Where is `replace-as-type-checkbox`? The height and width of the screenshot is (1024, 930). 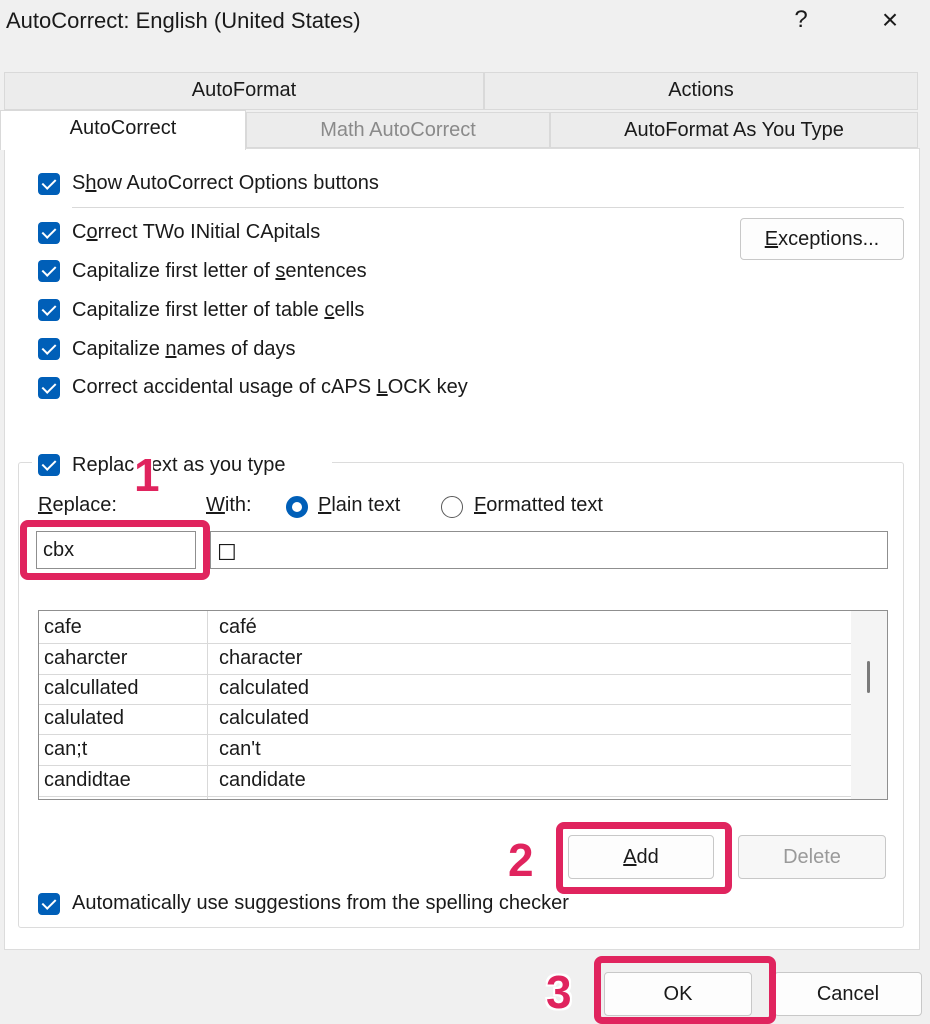
replace-as-type-checkbox is located at coordinates (49, 465).